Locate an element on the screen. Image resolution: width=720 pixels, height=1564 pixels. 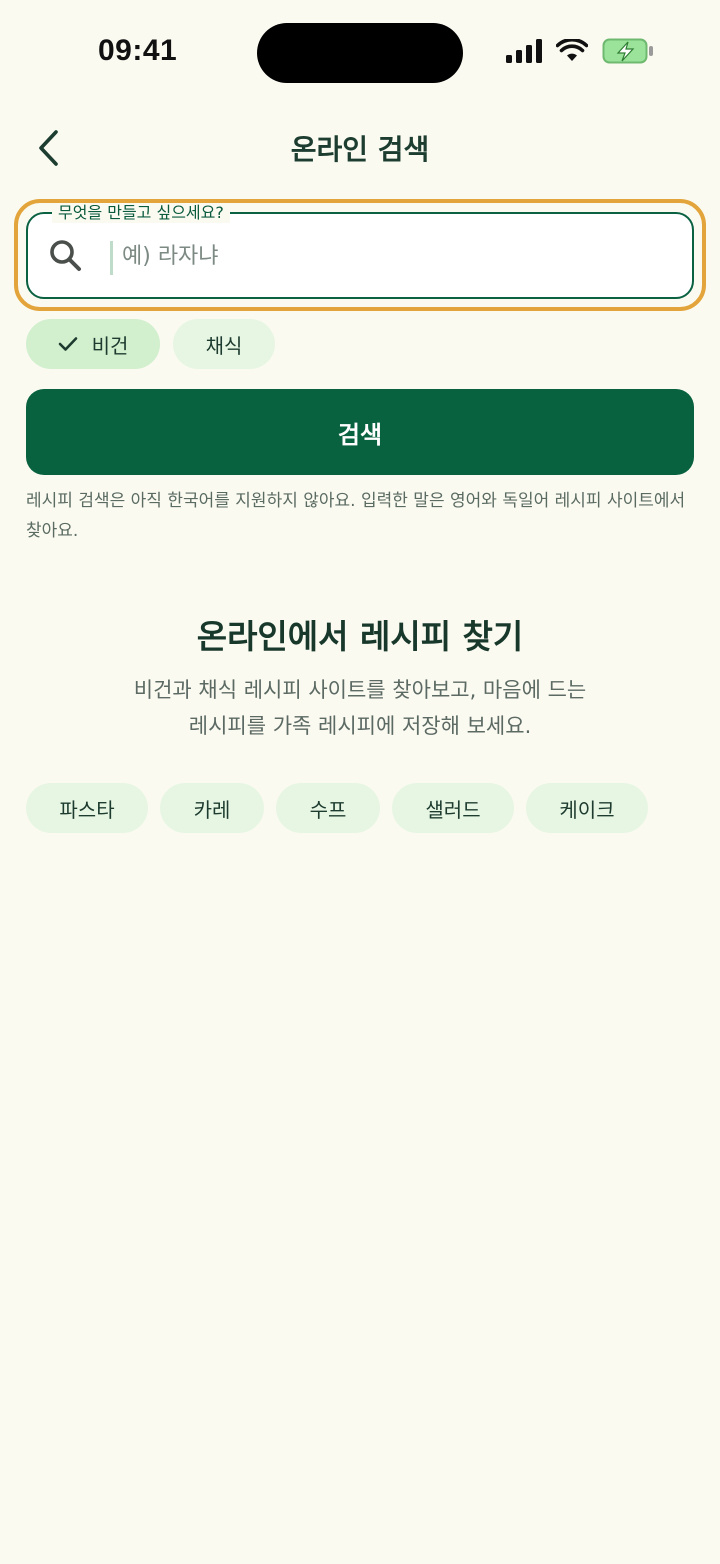
empty-state-title: 온라인에서 레시피 찾기 is located at coordinates (360, 636).